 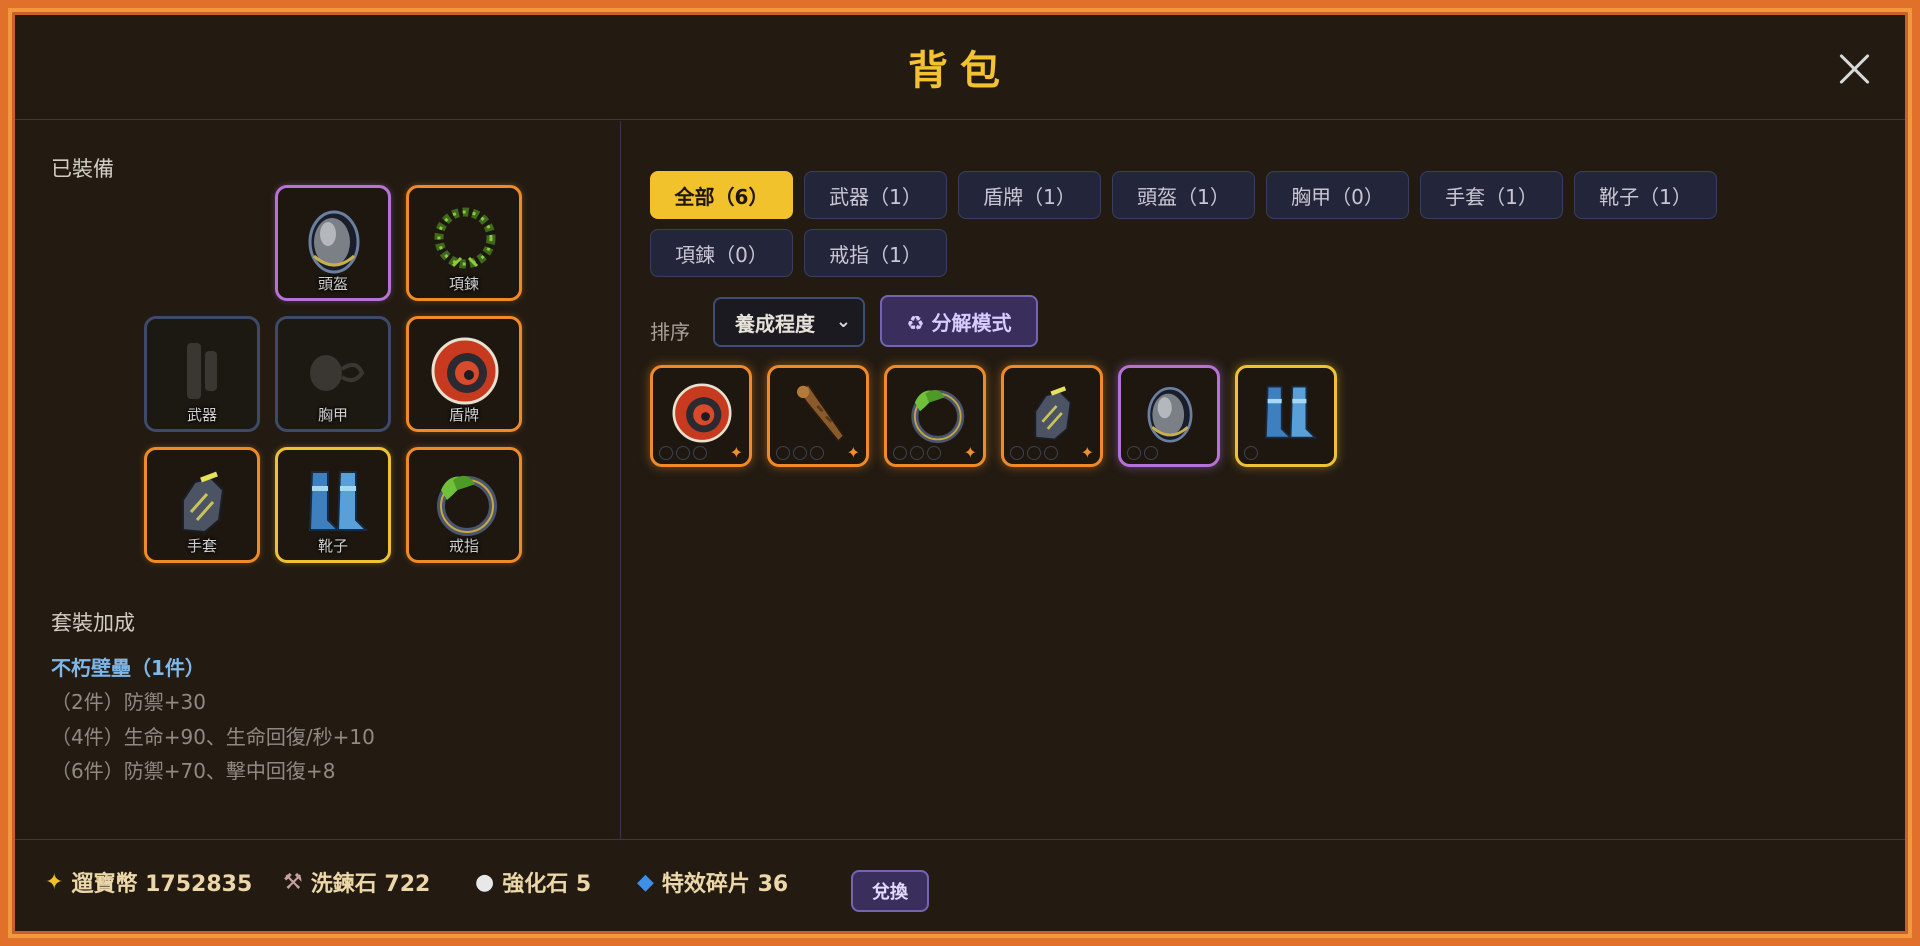 What do you see at coordinates (670, 332) in the screenshot?
I see `sort-label: 排序` at bounding box center [670, 332].